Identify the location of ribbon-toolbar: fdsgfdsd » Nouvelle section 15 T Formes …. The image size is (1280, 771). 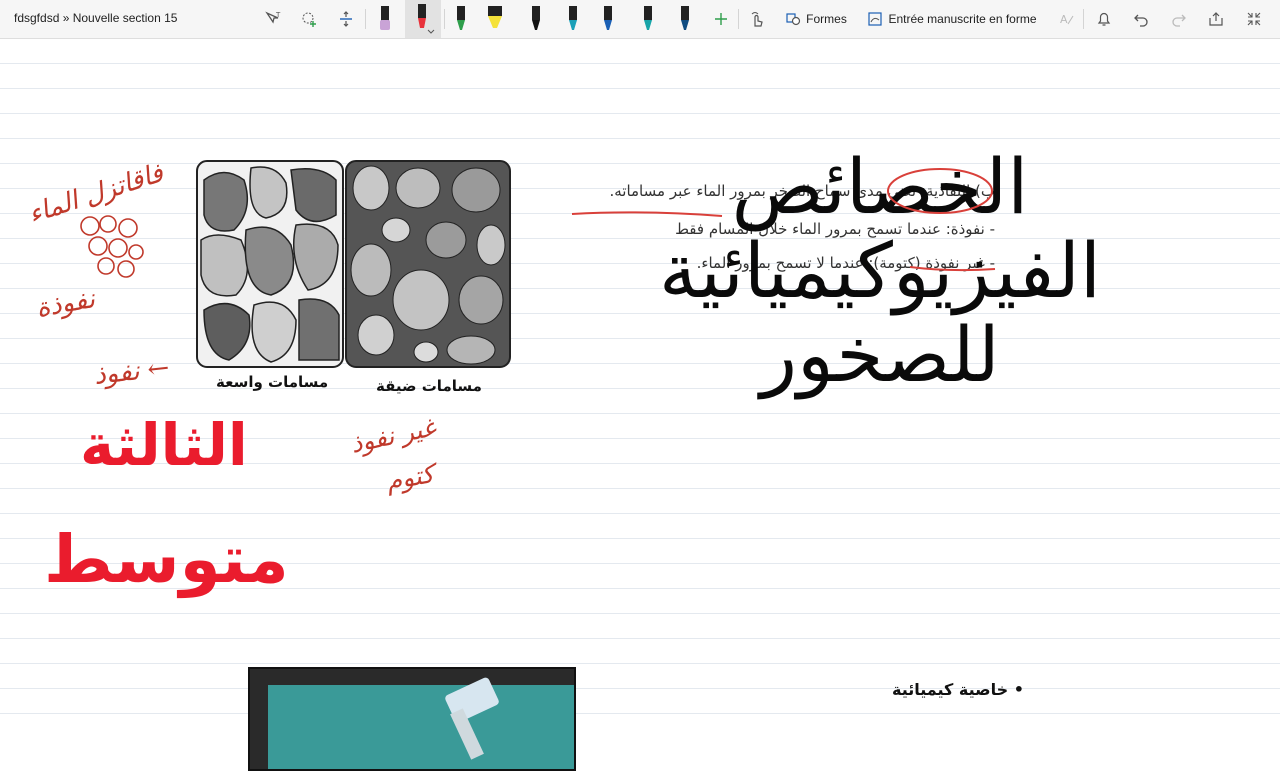
(640, 19).